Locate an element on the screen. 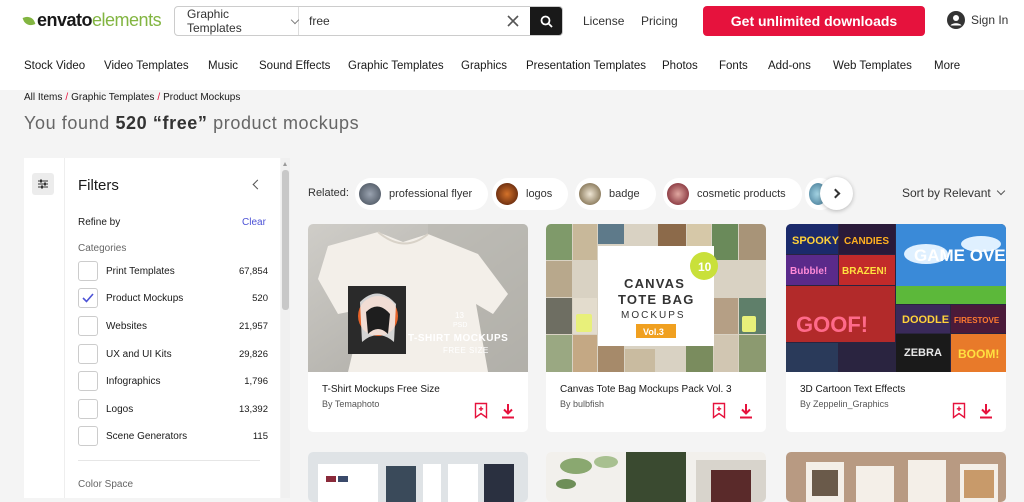  preview-word: BRAZEN! is located at coordinates (864, 271).